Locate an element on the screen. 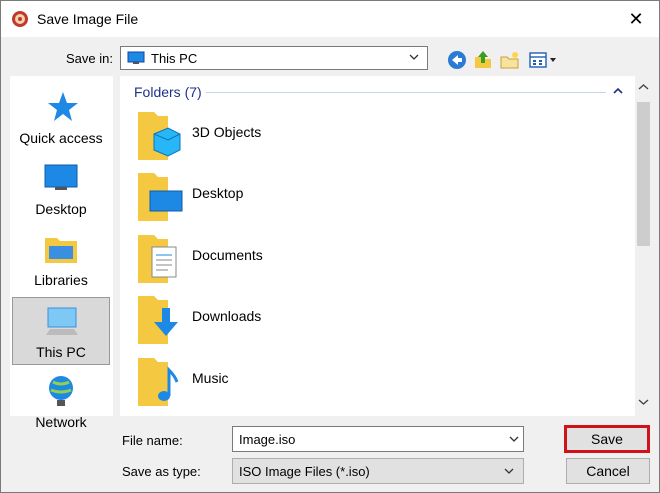 This screenshot has height=493, width=660. place-desktop: Desktop is located at coordinates (61, 189).